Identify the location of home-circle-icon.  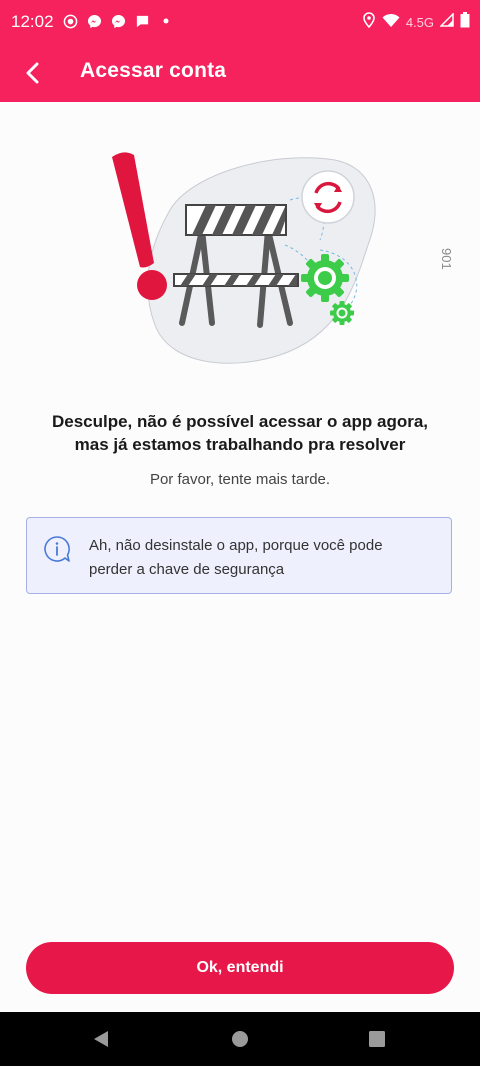
(240, 1039).